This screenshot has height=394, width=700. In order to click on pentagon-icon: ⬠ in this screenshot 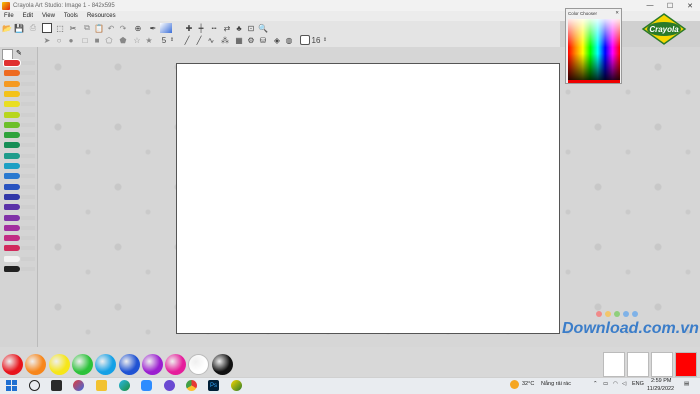, I will do `click(109, 40)`.